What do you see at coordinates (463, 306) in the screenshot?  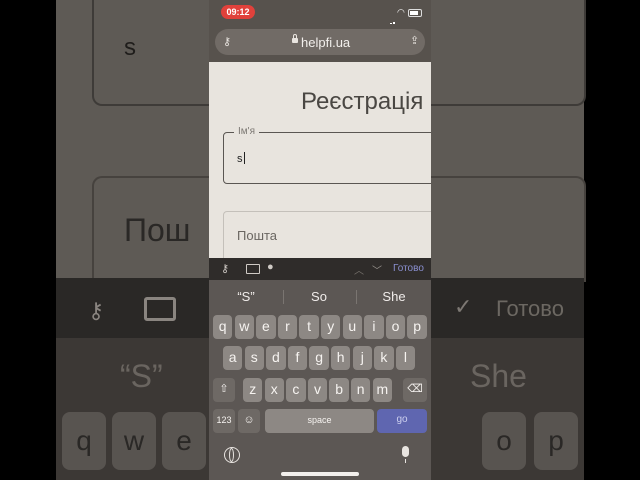 I see `background-check-icon: ✓` at bounding box center [463, 306].